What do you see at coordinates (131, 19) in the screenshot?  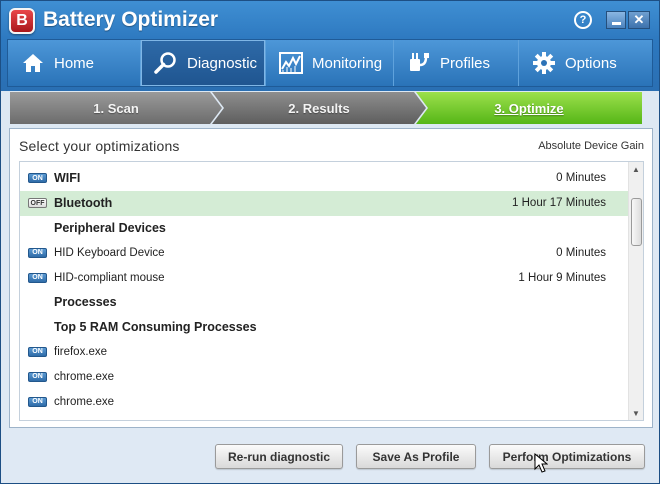 I see `app-title: Battery Optimizer` at bounding box center [131, 19].